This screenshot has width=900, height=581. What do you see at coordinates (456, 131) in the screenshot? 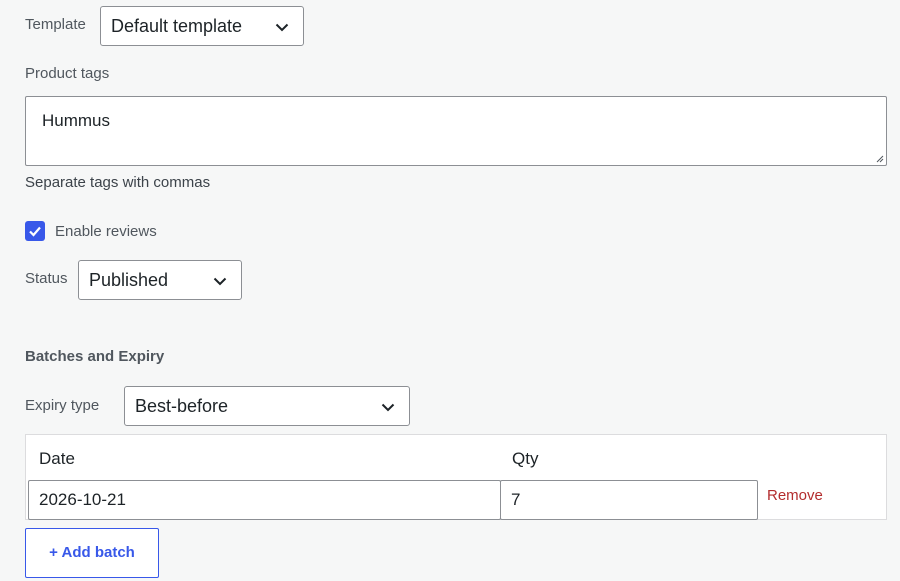
I see `product-tags-textarea: Hummus` at bounding box center [456, 131].